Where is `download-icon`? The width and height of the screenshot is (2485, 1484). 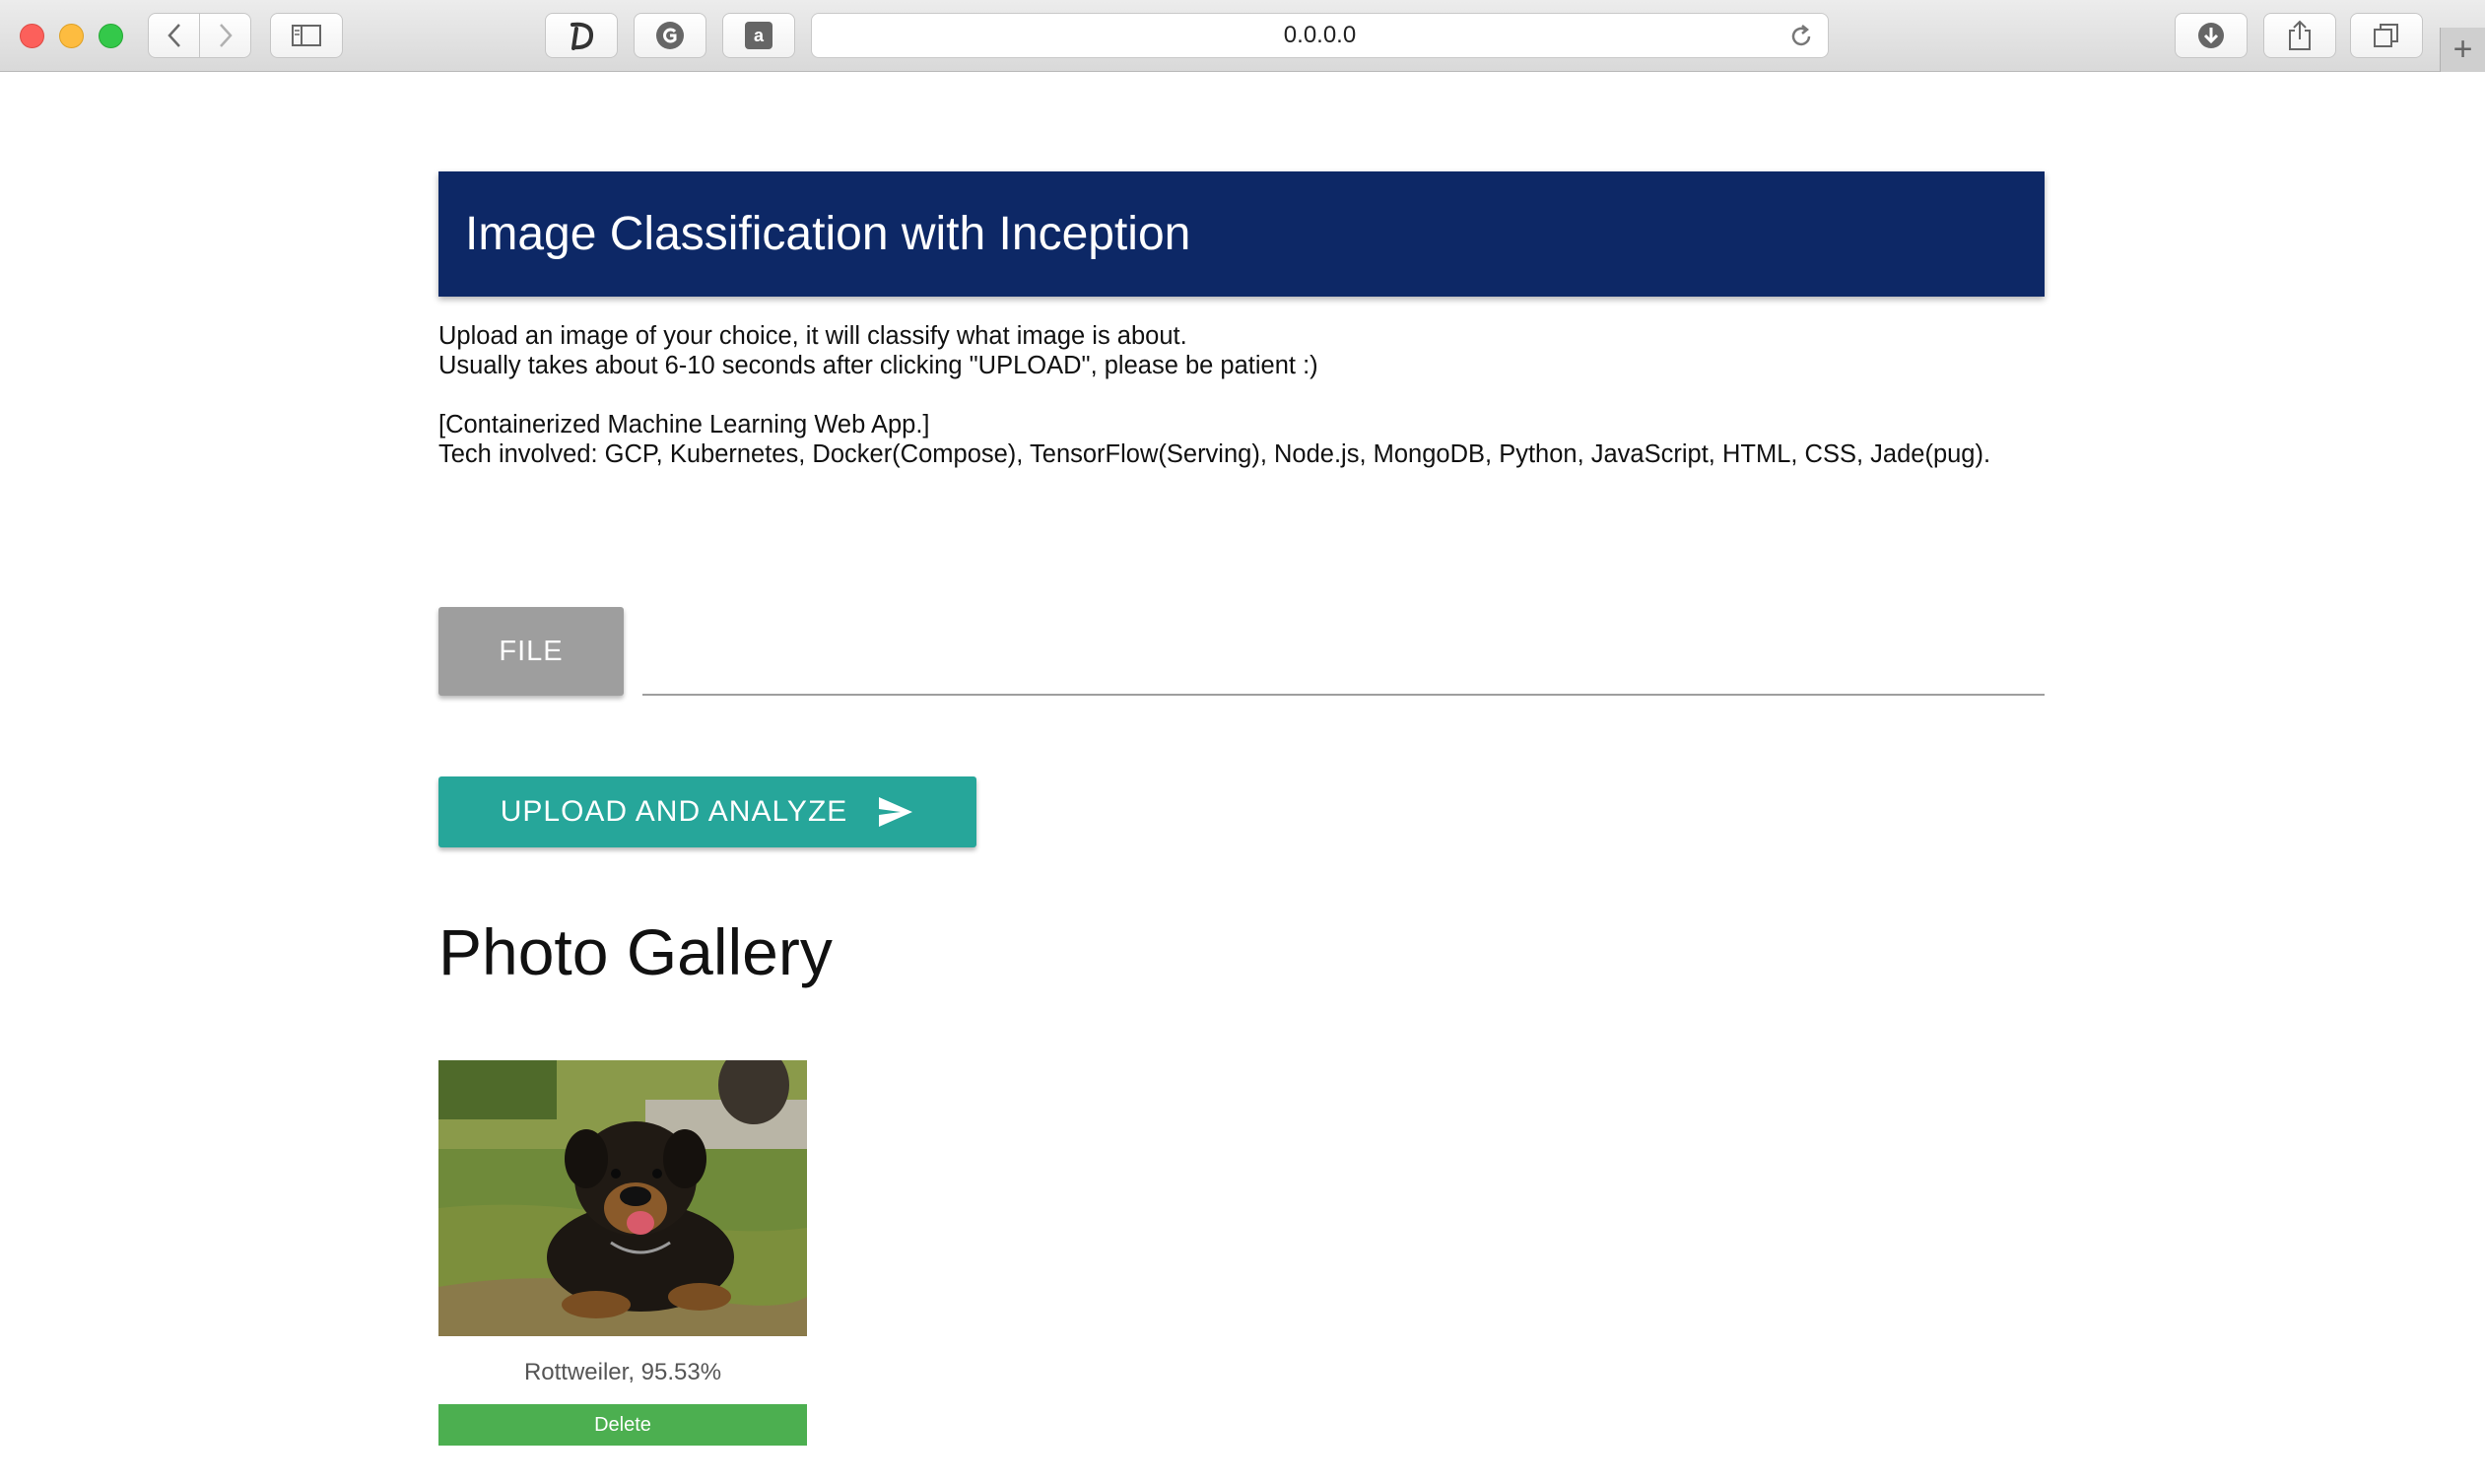 download-icon is located at coordinates (2211, 35).